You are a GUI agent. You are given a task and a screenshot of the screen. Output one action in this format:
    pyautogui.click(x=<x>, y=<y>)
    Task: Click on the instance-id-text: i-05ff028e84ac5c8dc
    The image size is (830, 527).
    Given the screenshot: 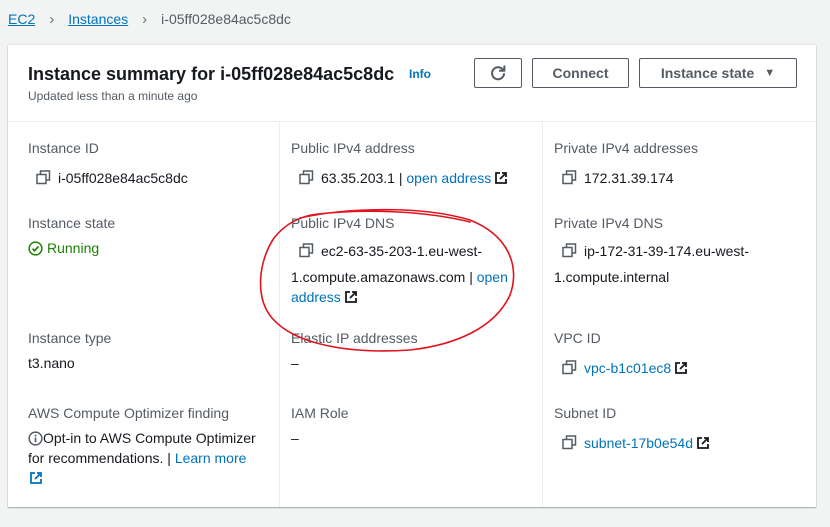 What is the action you would take?
    pyautogui.click(x=123, y=178)
    